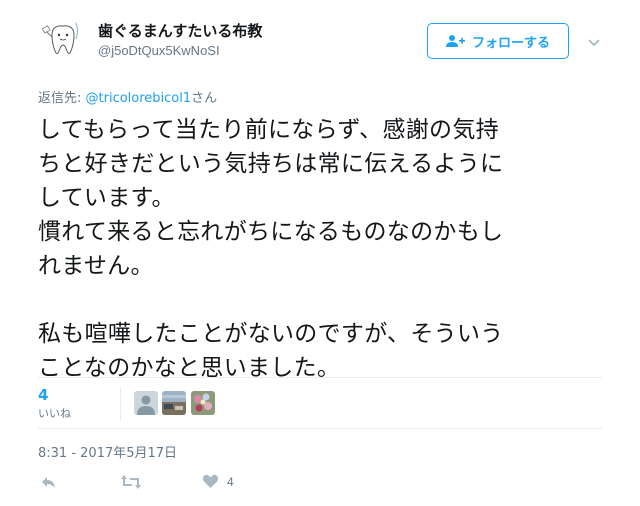 The width and height of the screenshot is (640, 506). I want to click on follow-button-label: フォローする, so click(510, 43).